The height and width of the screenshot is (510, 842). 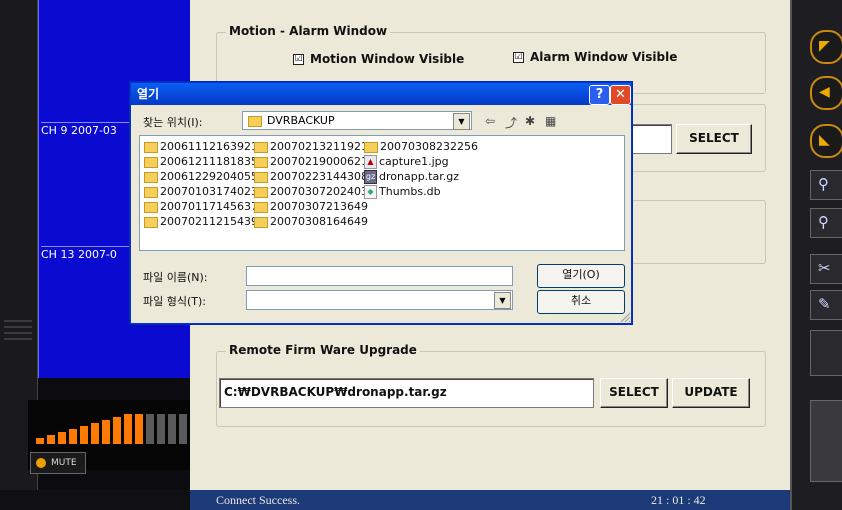 I want to click on file-name: 20070308164649, so click(x=319, y=221).